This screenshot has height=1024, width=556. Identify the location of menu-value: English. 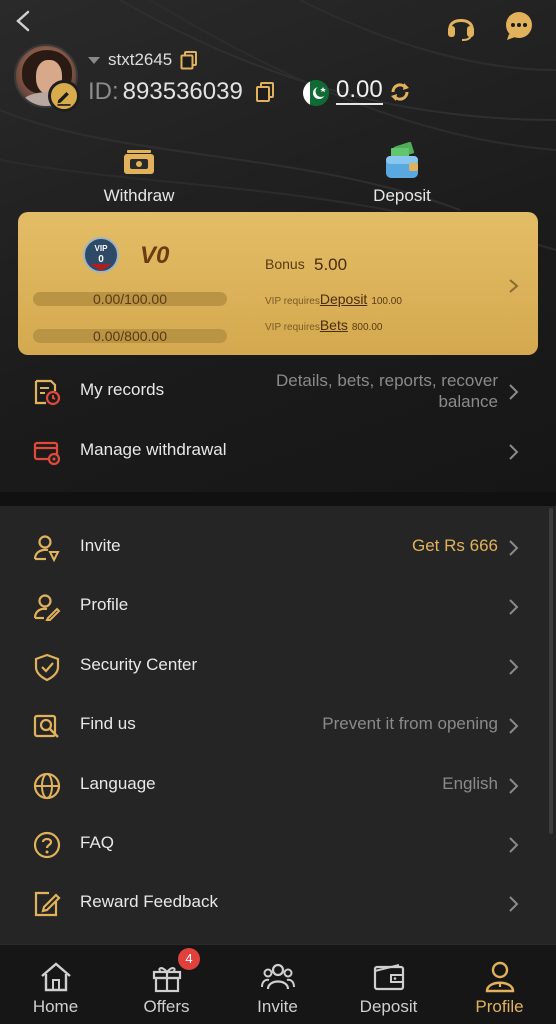
(470, 783).